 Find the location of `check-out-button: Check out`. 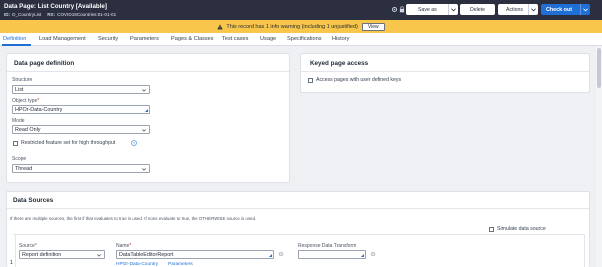

check-out-button: Check out is located at coordinates (565, 9).